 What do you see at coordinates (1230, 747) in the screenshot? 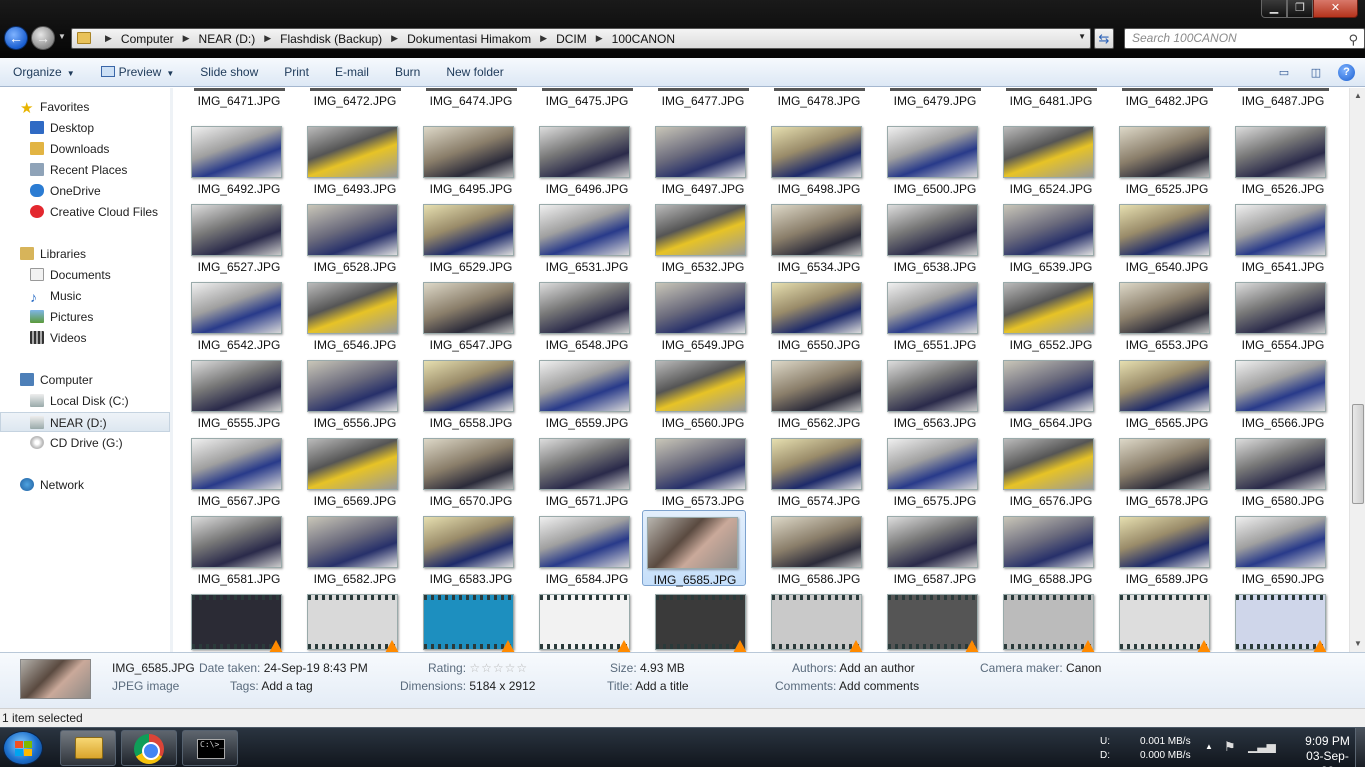
I see `flag-icon: ⚑` at bounding box center [1230, 747].